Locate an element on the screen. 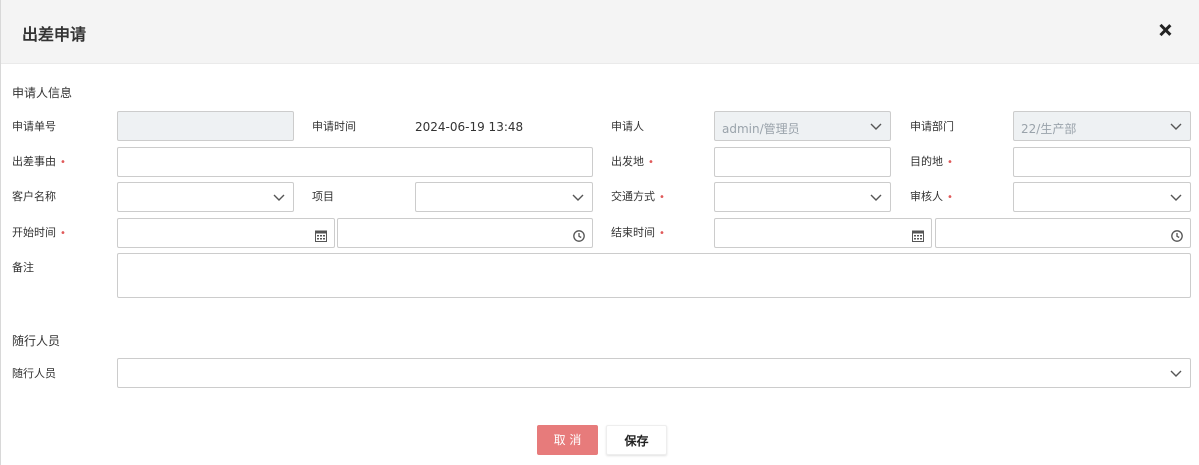  dialog-title: 出差申请 is located at coordinates (54, 34).